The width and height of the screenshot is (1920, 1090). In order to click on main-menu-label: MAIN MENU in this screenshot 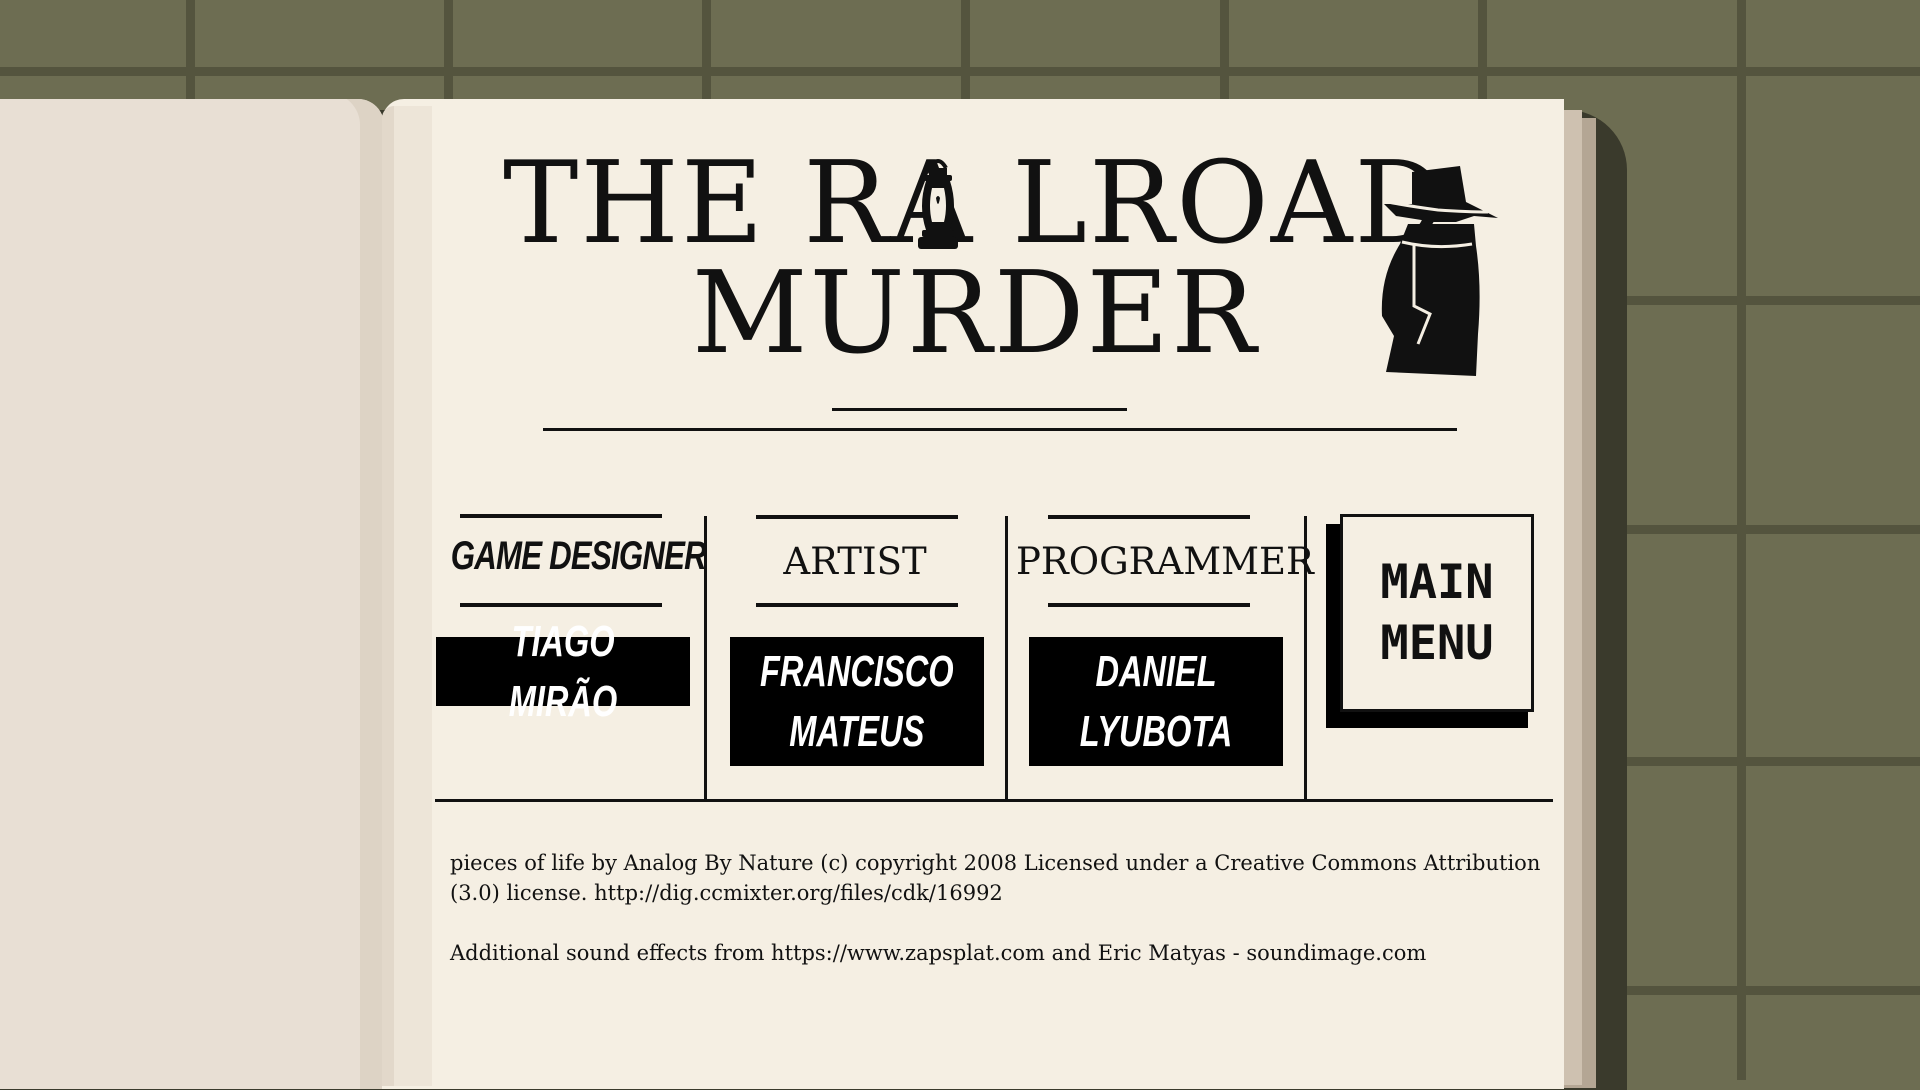, I will do `click(1437, 613)`.